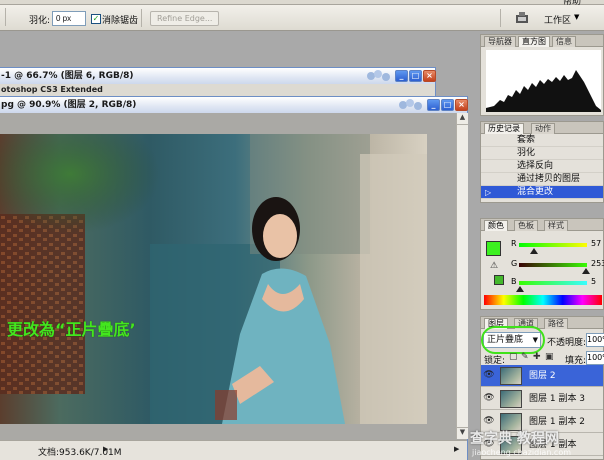 Image resolution: width=604 pixels, height=460 pixels. What do you see at coordinates (69, 18) in the screenshot?
I see `feather-input` at bounding box center [69, 18].